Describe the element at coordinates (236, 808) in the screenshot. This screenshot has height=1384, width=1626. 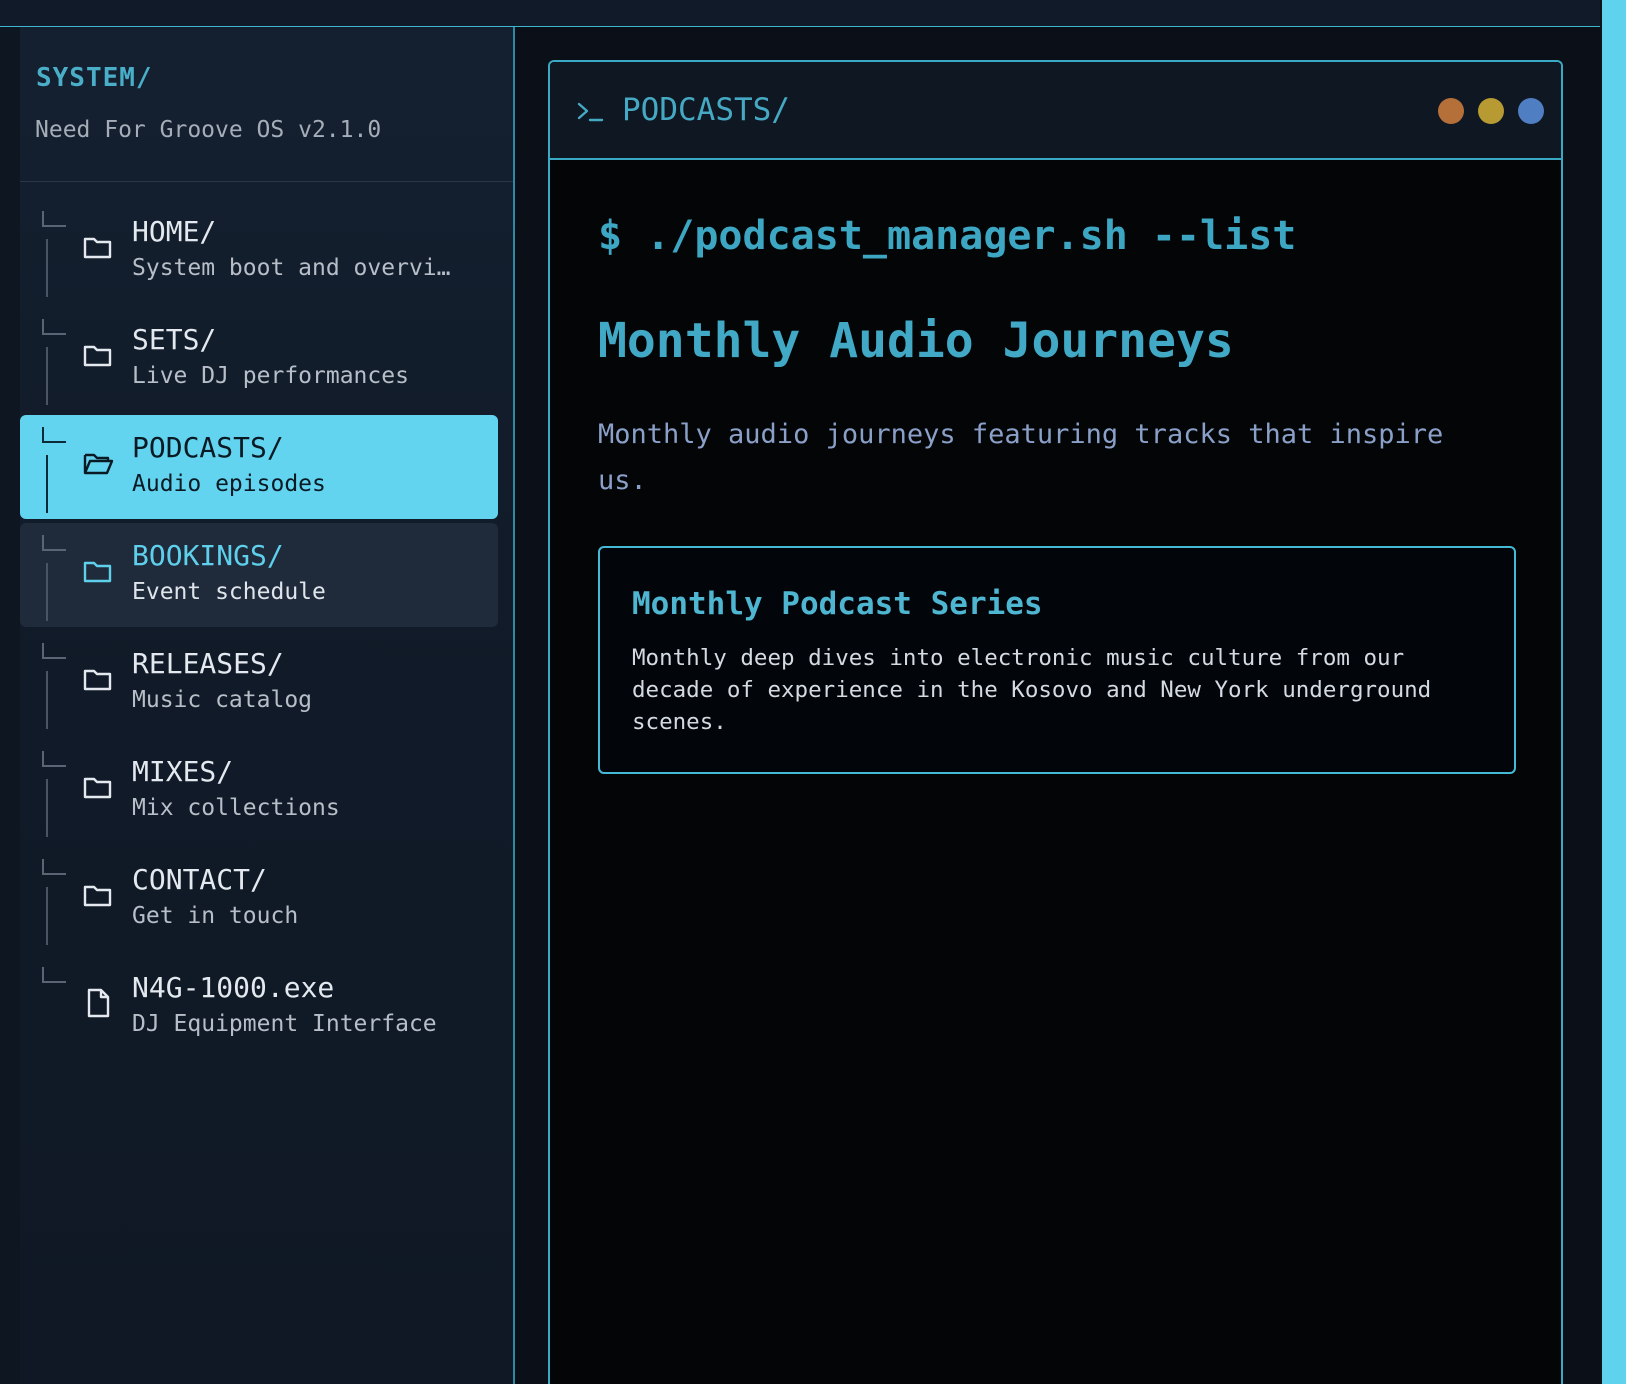
I see `sidebar-item-desc: Mix collections` at that location.